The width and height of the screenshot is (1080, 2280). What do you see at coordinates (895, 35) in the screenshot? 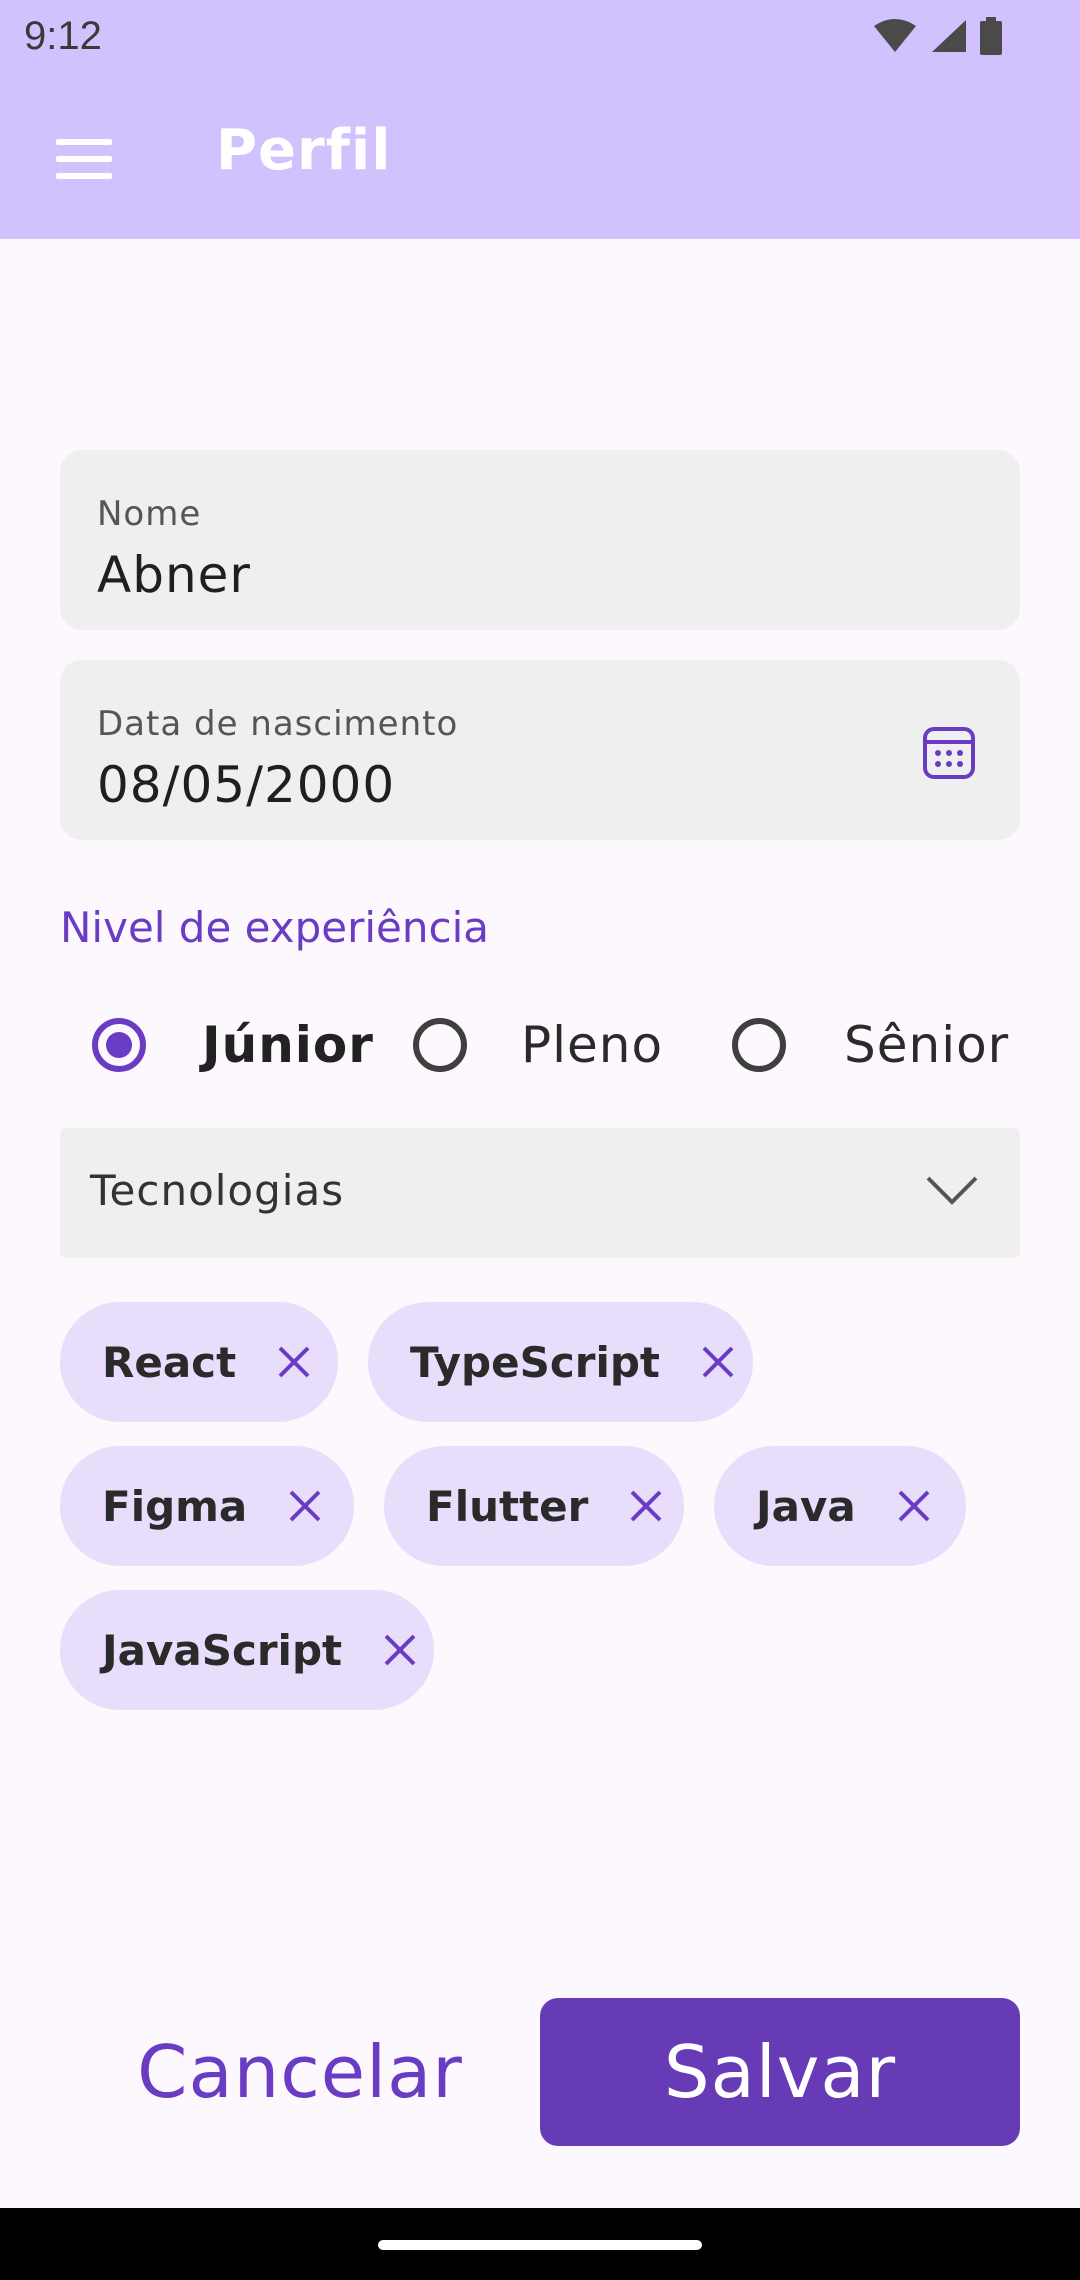
I see `wifi-icon` at bounding box center [895, 35].